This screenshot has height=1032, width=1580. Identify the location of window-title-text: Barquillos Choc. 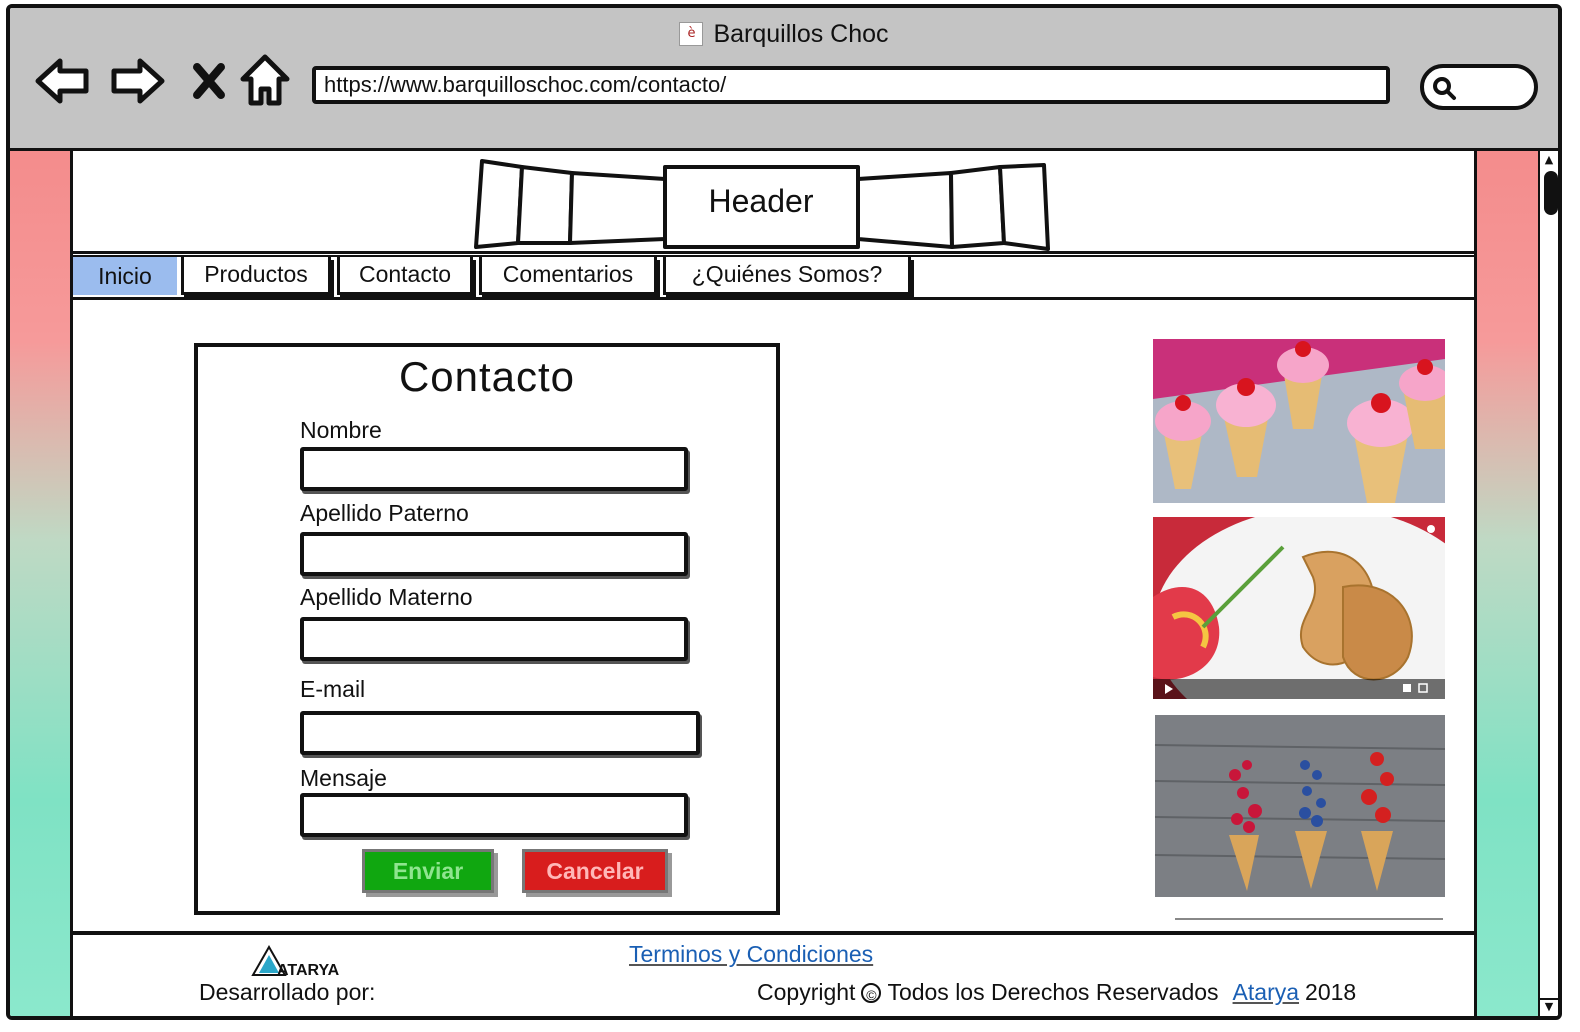
(801, 33).